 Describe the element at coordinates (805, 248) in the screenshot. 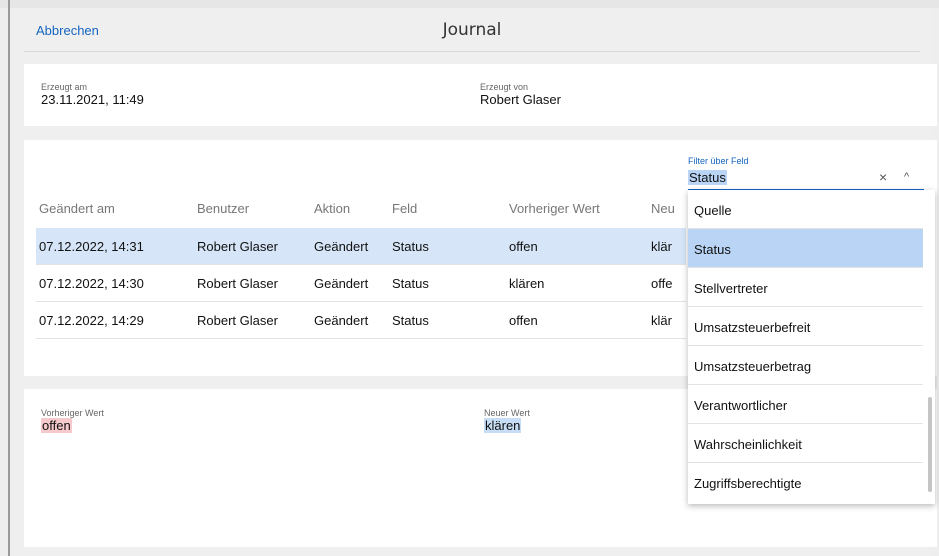

I see `dropdown-option-selected: Status` at that location.